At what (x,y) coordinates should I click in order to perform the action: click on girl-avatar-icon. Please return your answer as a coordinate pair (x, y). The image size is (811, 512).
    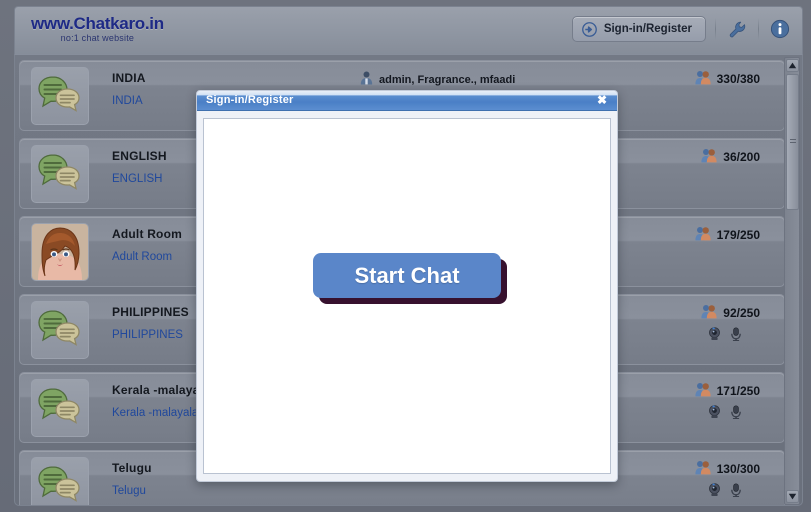
    Looking at the image, I should click on (60, 252).